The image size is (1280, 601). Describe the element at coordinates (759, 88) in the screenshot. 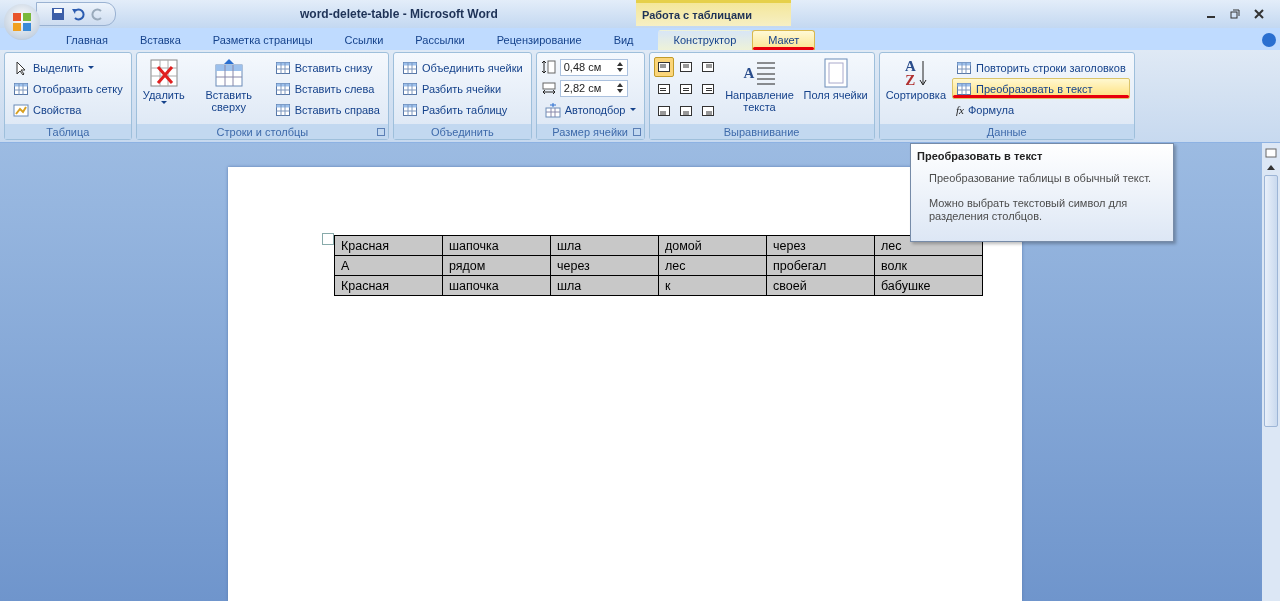

I see `ribbon-large-button: A Направление текста` at that location.